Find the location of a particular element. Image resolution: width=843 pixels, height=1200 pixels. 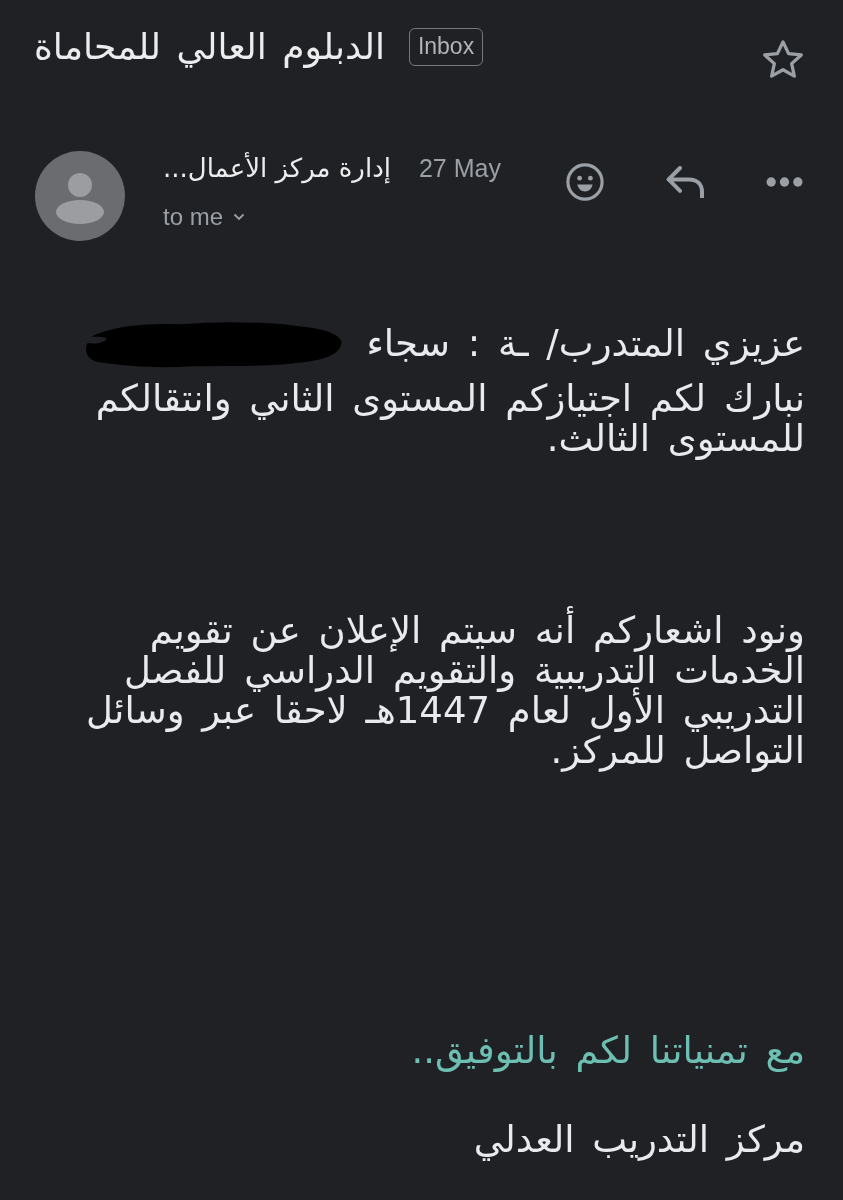

star-icon is located at coordinates (783, 59).